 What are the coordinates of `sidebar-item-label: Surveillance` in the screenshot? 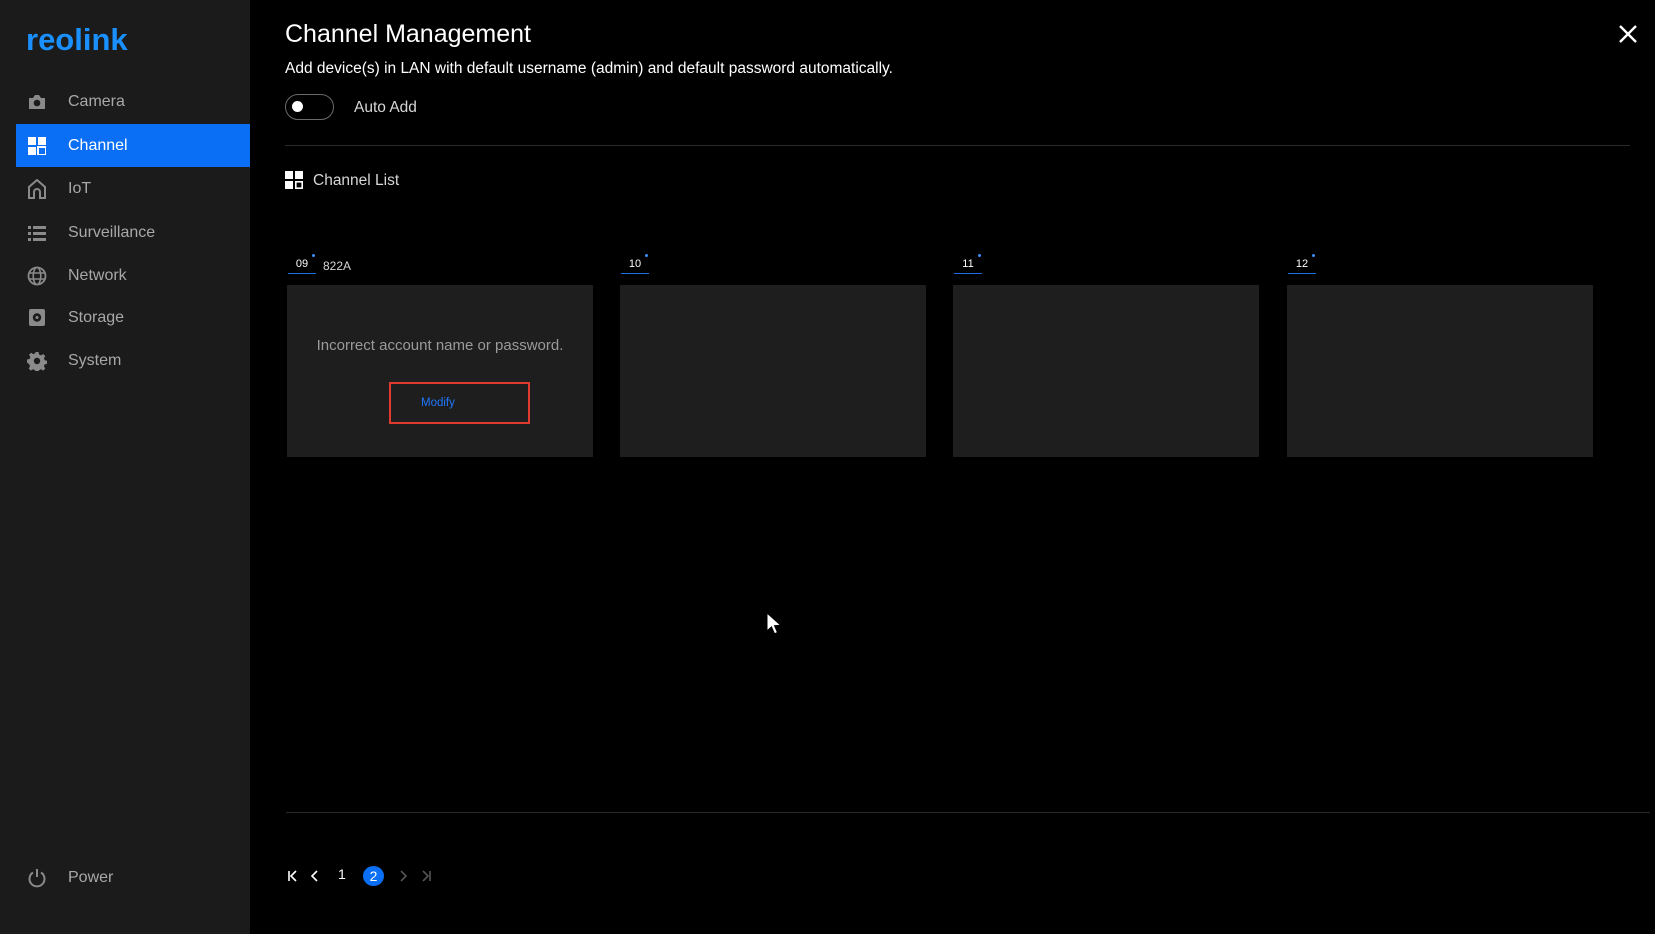 It's located at (112, 232).